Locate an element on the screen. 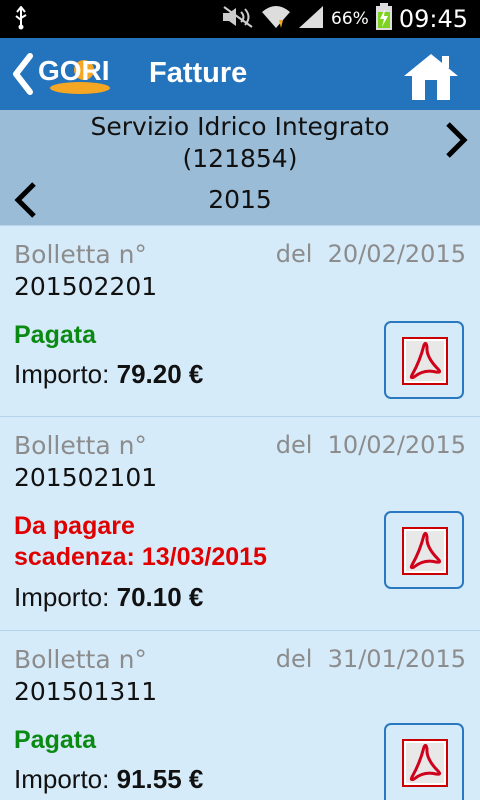 The height and width of the screenshot is (800, 480). gori-logo-icon: GORI is located at coordinates (61, 74).